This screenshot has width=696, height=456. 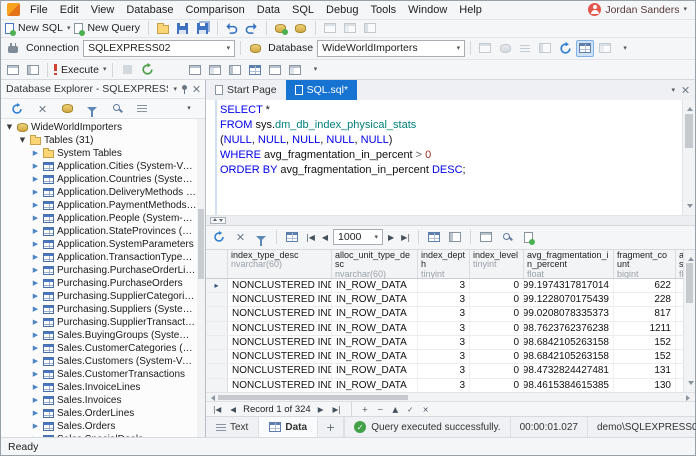 I want to click on table-cell: 99.0208078335373, so click(x=569, y=314).